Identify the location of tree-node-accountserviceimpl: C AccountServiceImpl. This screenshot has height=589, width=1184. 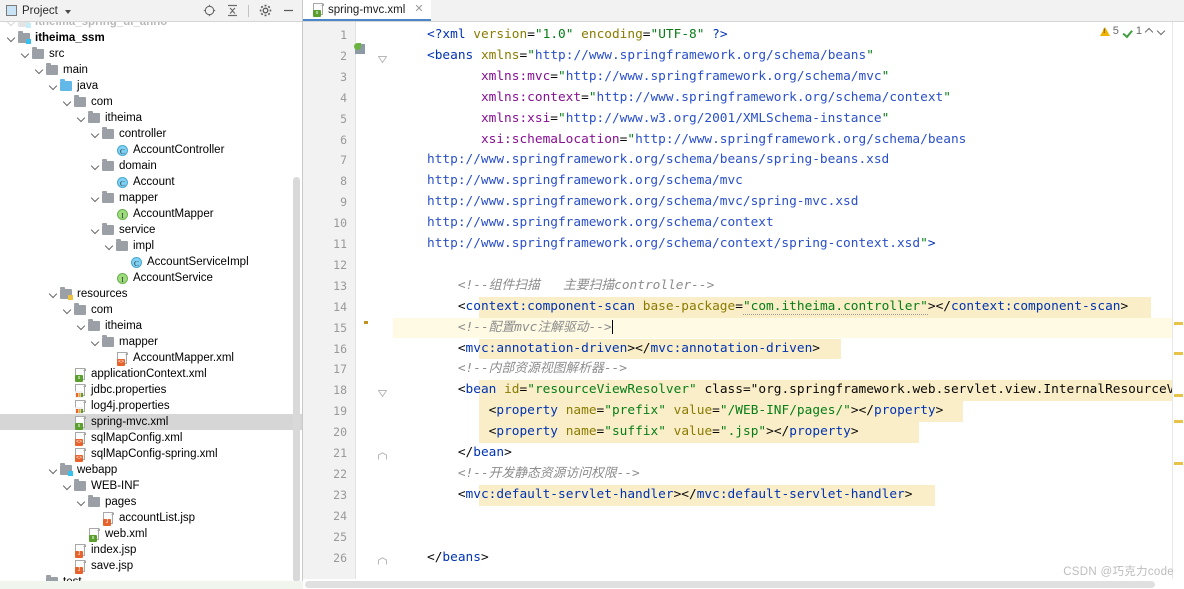
(151, 262).